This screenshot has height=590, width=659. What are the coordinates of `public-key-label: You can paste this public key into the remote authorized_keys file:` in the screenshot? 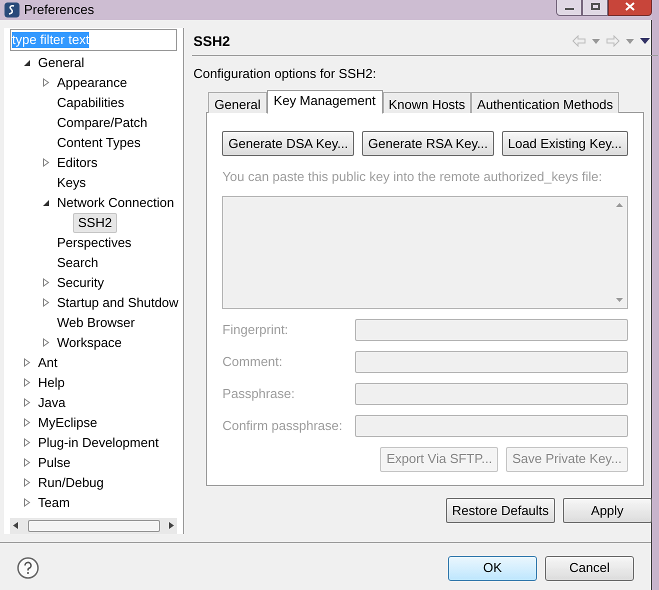 It's located at (413, 177).